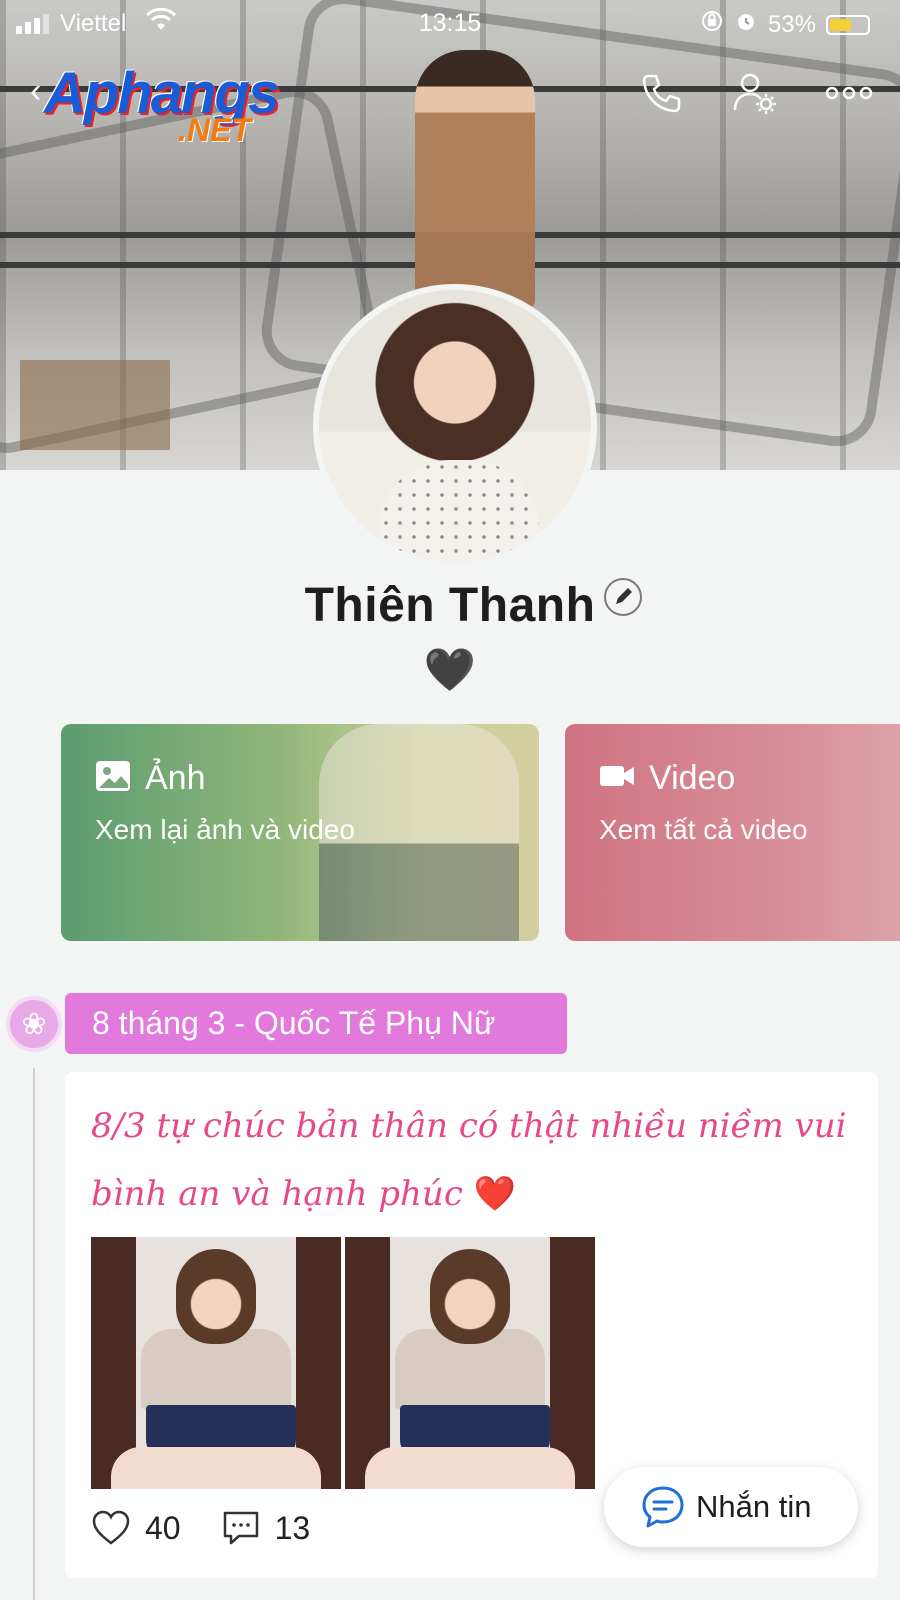 This screenshot has height=1600, width=900. I want to click on profile-avatar, so click(455, 426).